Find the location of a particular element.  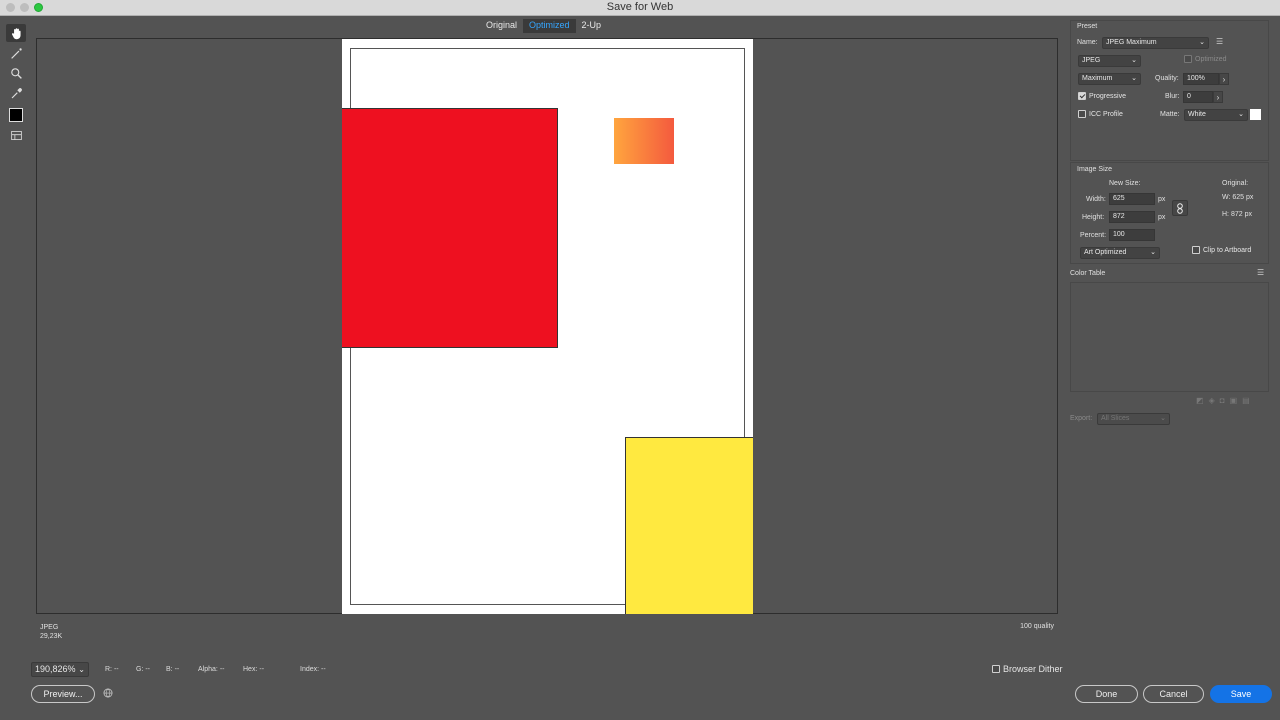

quality-input: 100% is located at coordinates (1201, 79).